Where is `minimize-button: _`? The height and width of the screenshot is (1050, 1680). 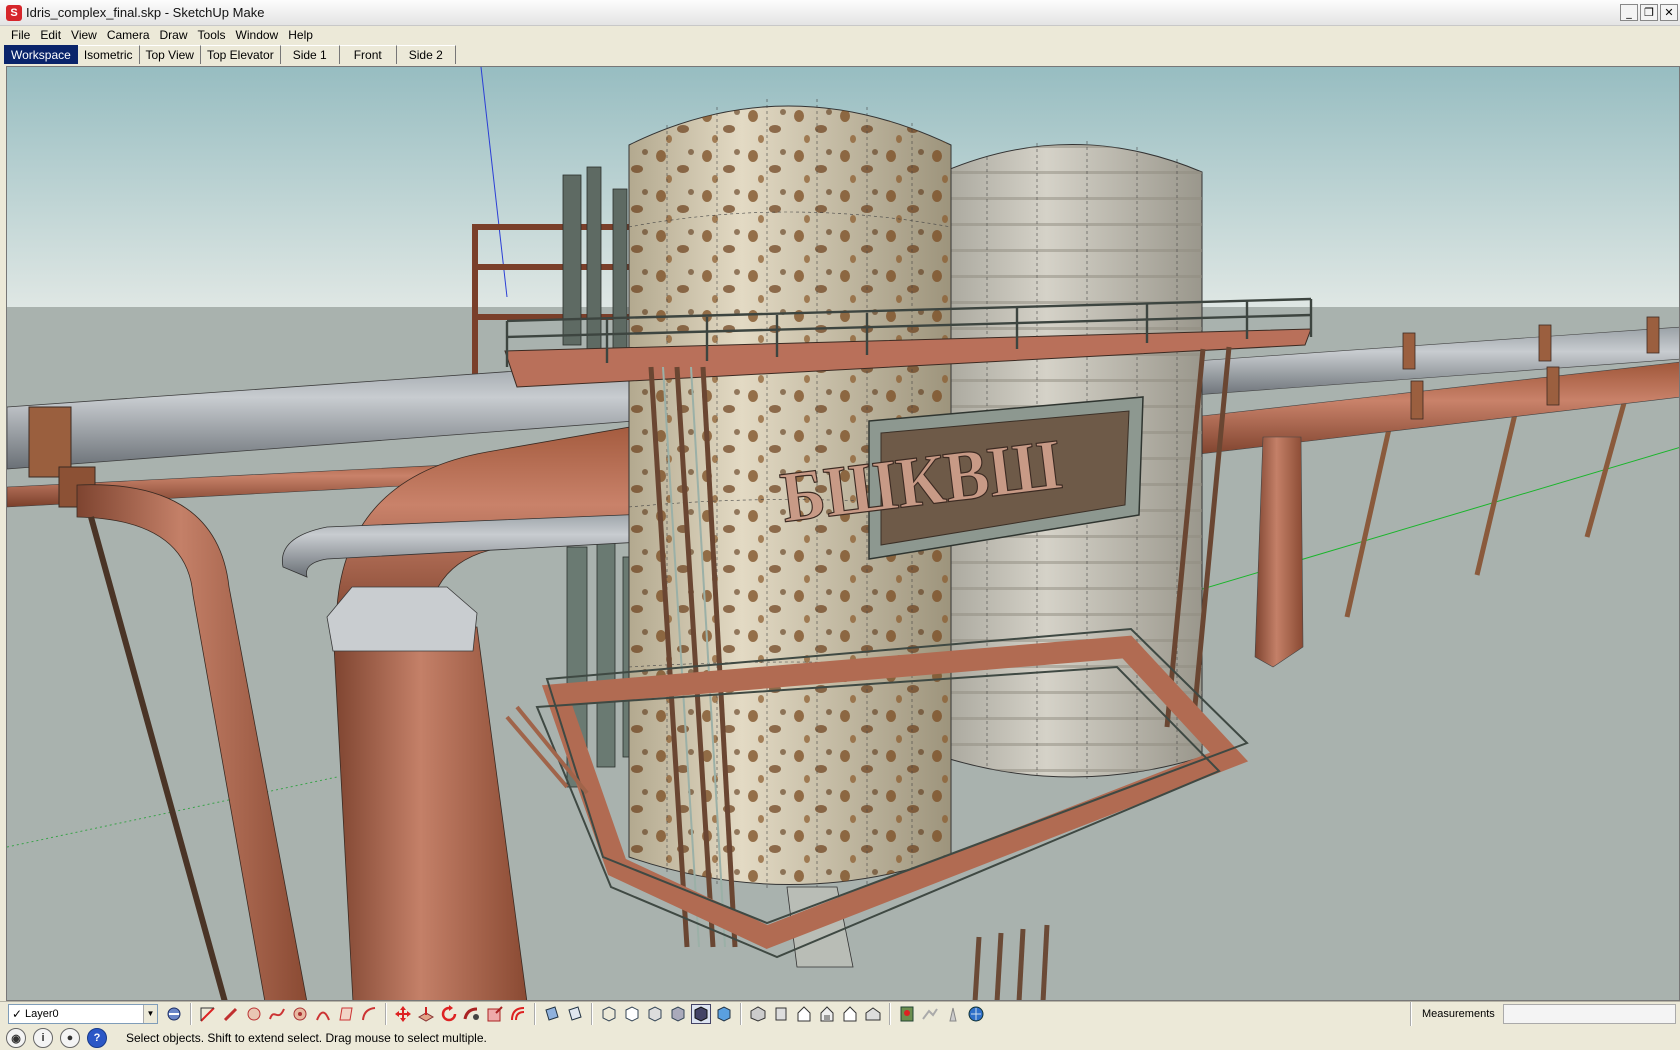
minimize-button: _ is located at coordinates (1629, 12).